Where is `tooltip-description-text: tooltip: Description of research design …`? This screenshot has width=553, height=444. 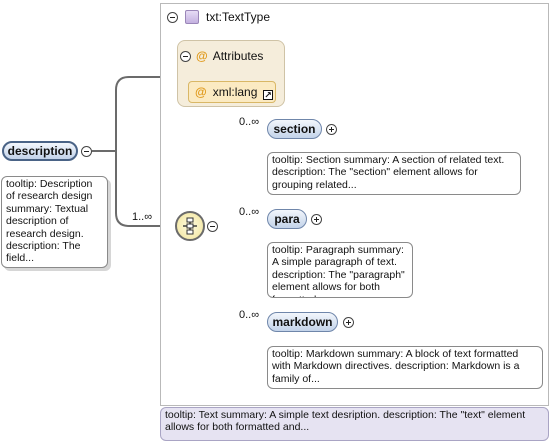 tooltip-description-text: tooltip: Description of research design … is located at coordinates (49, 221).